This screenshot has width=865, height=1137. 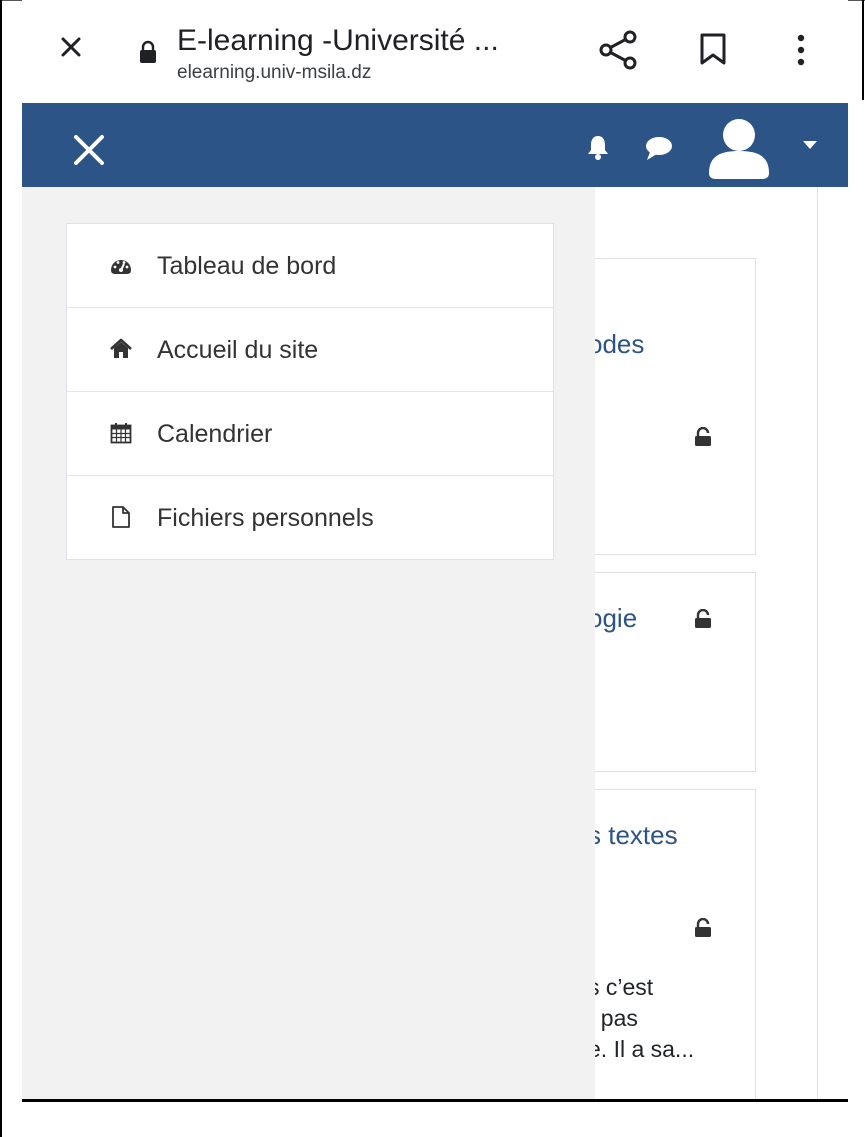 What do you see at coordinates (801, 50) in the screenshot?
I see `more-options-icon` at bounding box center [801, 50].